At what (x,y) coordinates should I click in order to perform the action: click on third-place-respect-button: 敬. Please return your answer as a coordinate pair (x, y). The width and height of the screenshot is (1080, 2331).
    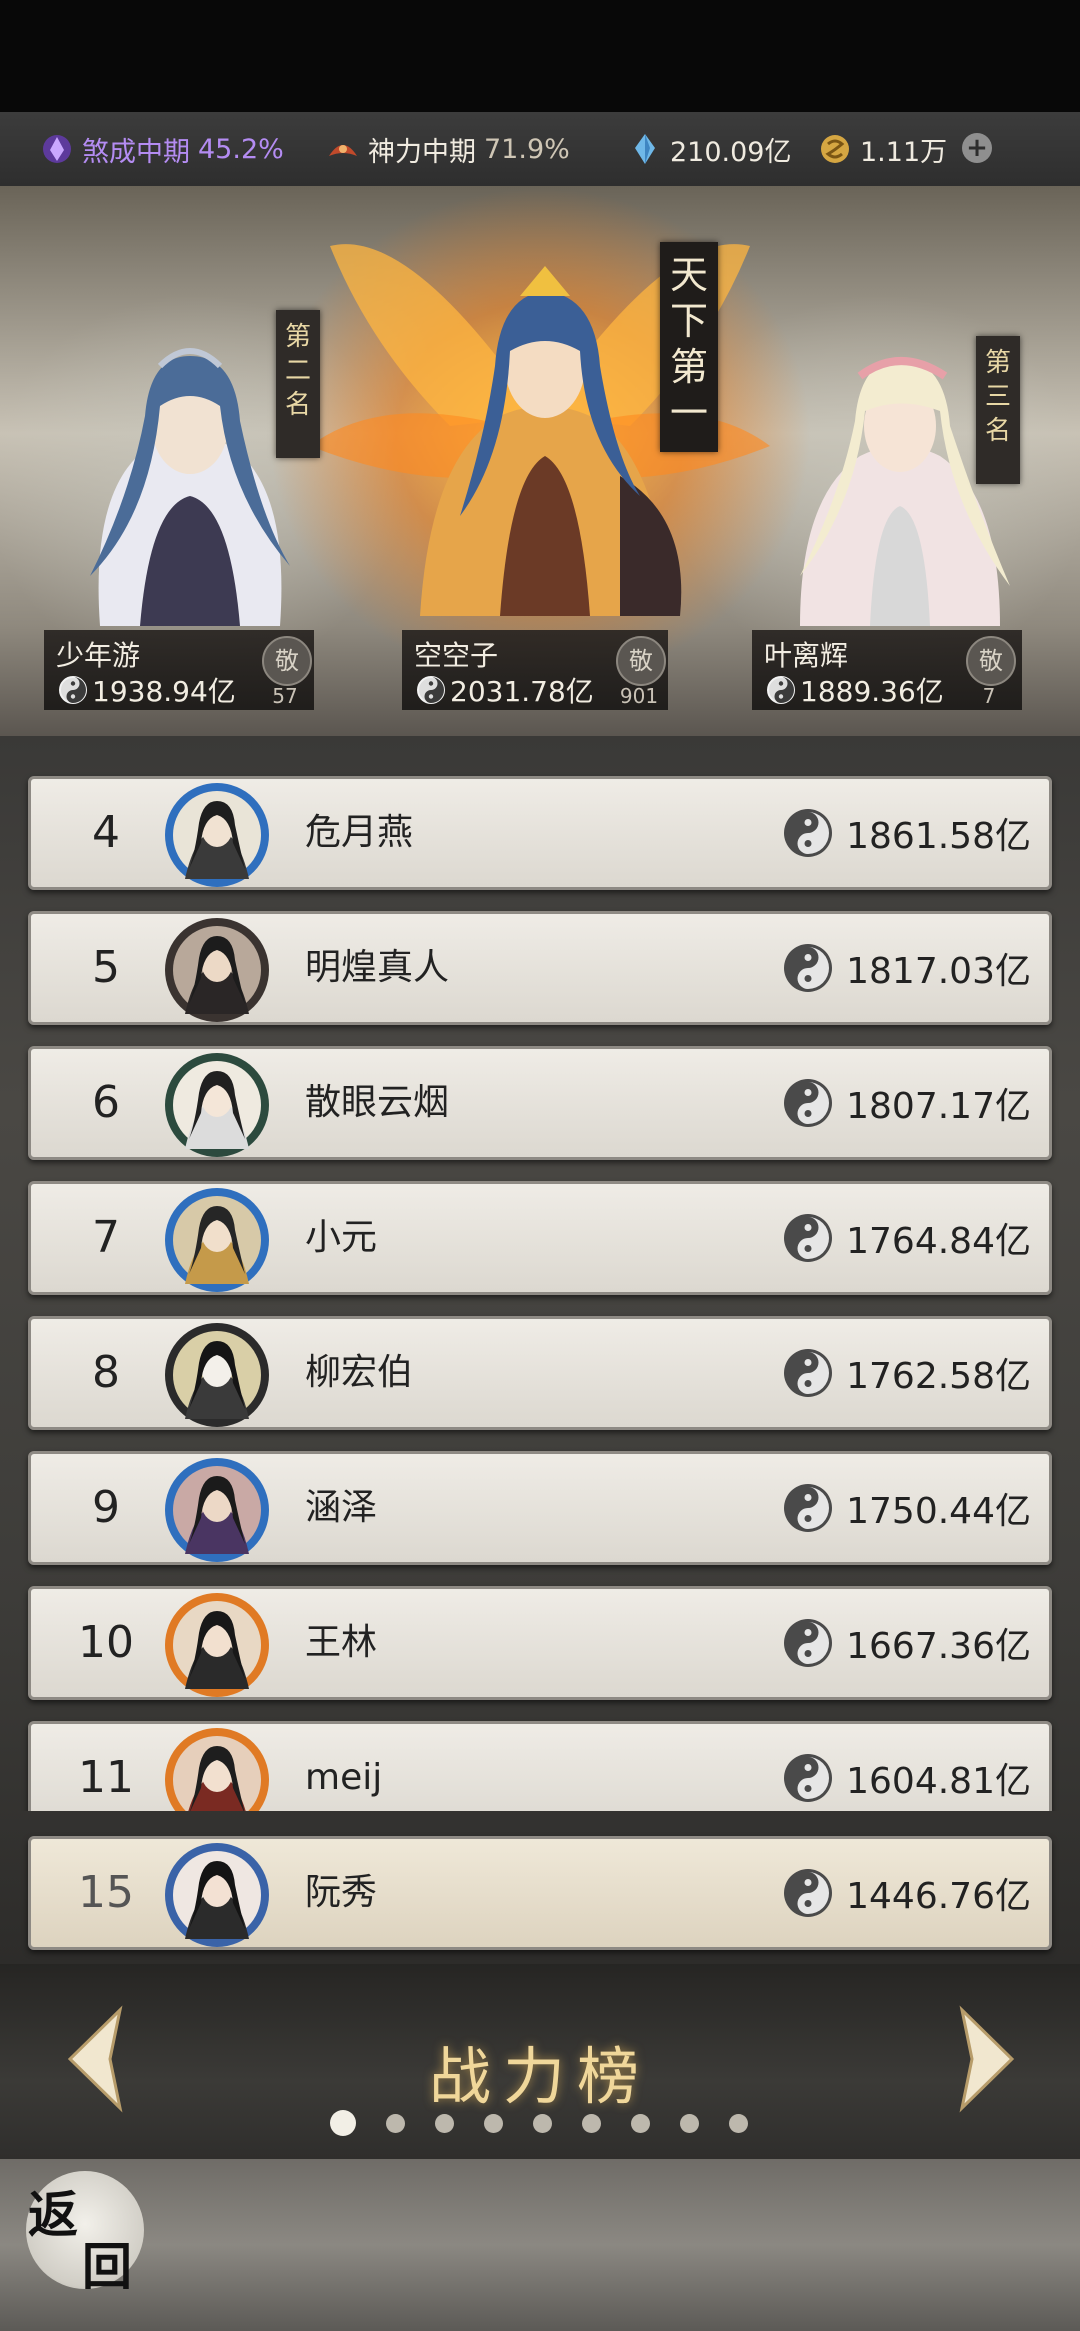
    Looking at the image, I should click on (991, 661).